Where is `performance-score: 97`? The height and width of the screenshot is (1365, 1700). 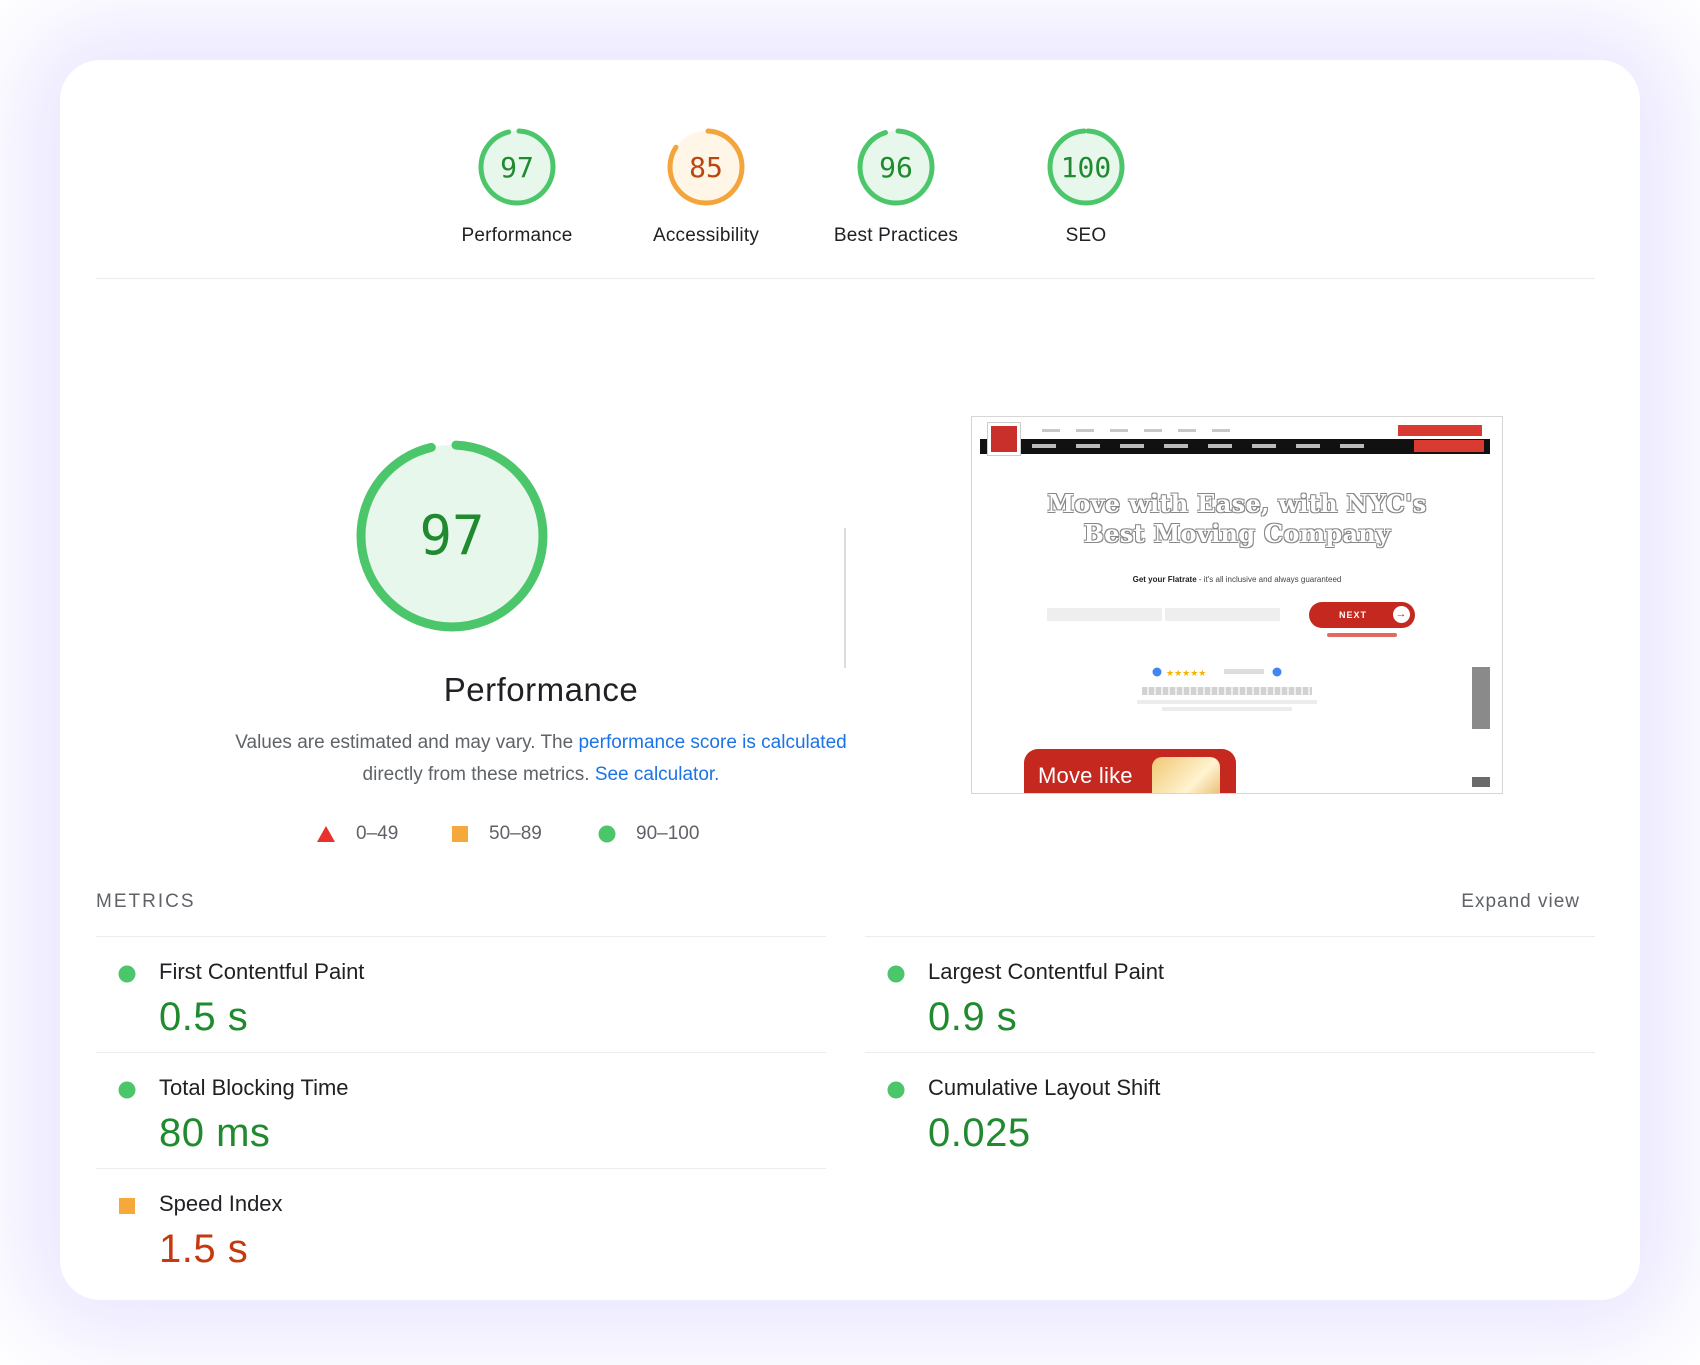 performance-score: 97 is located at coordinates (451, 535).